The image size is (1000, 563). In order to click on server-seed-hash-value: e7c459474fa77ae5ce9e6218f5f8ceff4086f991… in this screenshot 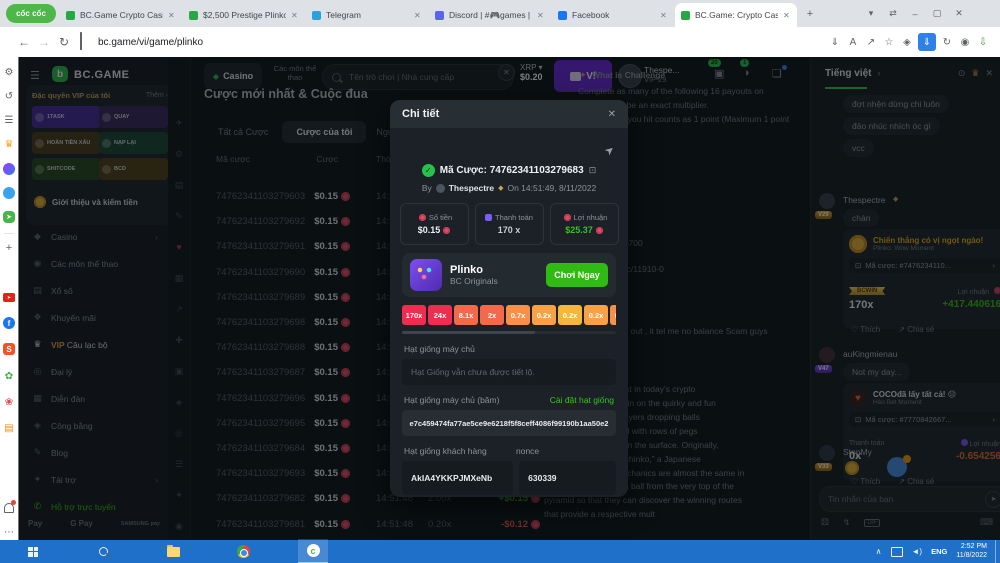, I will do `click(509, 423)`.